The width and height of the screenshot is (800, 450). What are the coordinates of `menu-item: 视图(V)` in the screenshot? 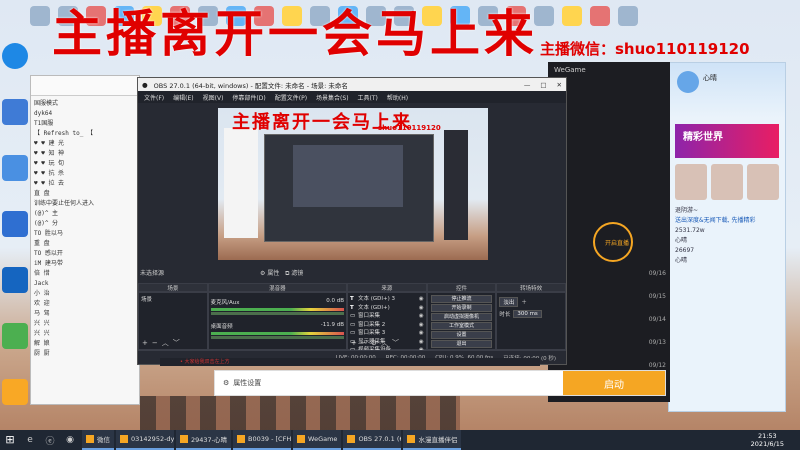 It's located at (213, 97).